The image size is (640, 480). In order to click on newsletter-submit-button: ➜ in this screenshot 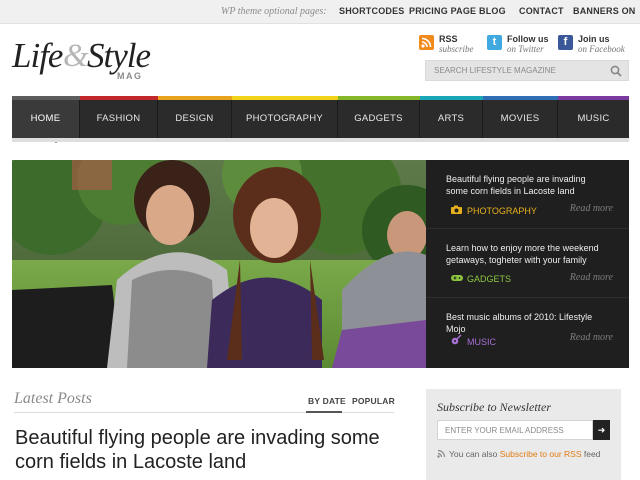, I will do `click(601, 430)`.